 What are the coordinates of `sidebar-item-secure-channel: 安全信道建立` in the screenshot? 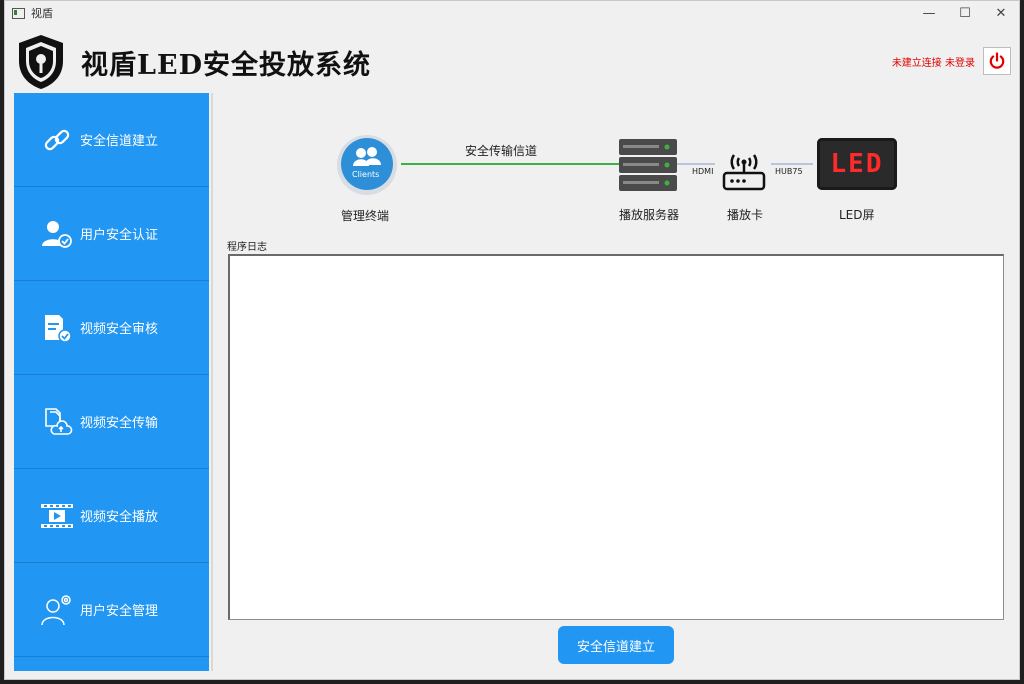 It's located at (111, 140).